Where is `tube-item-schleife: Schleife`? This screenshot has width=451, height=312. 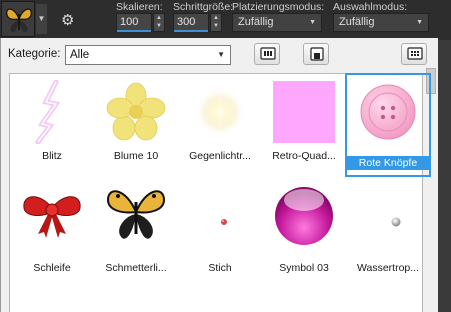
tube-item-schleife: Schleife is located at coordinates (52, 227).